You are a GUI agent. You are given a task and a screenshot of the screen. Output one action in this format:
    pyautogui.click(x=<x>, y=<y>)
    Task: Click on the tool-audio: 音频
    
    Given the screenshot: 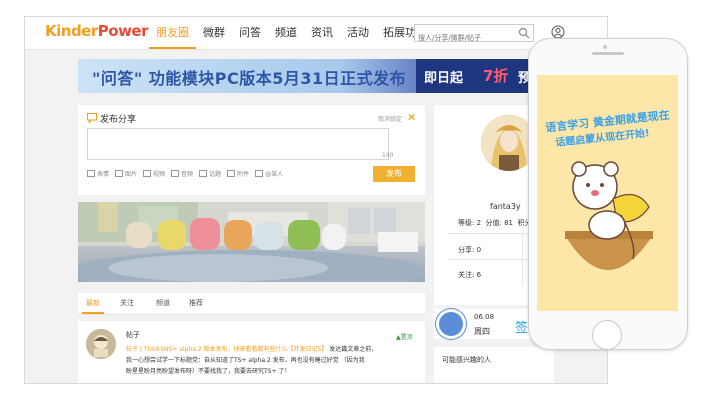 What is the action you would take?
    pyautogui.click(x=182, y=173)
    